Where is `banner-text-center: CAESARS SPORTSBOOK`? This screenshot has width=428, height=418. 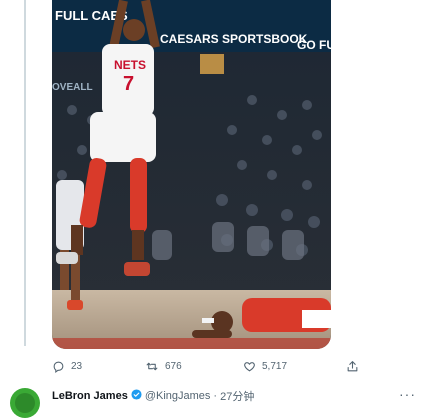 banner-text-center: CAESARS SPORTSBOOK is located at coordinates (234, 39).